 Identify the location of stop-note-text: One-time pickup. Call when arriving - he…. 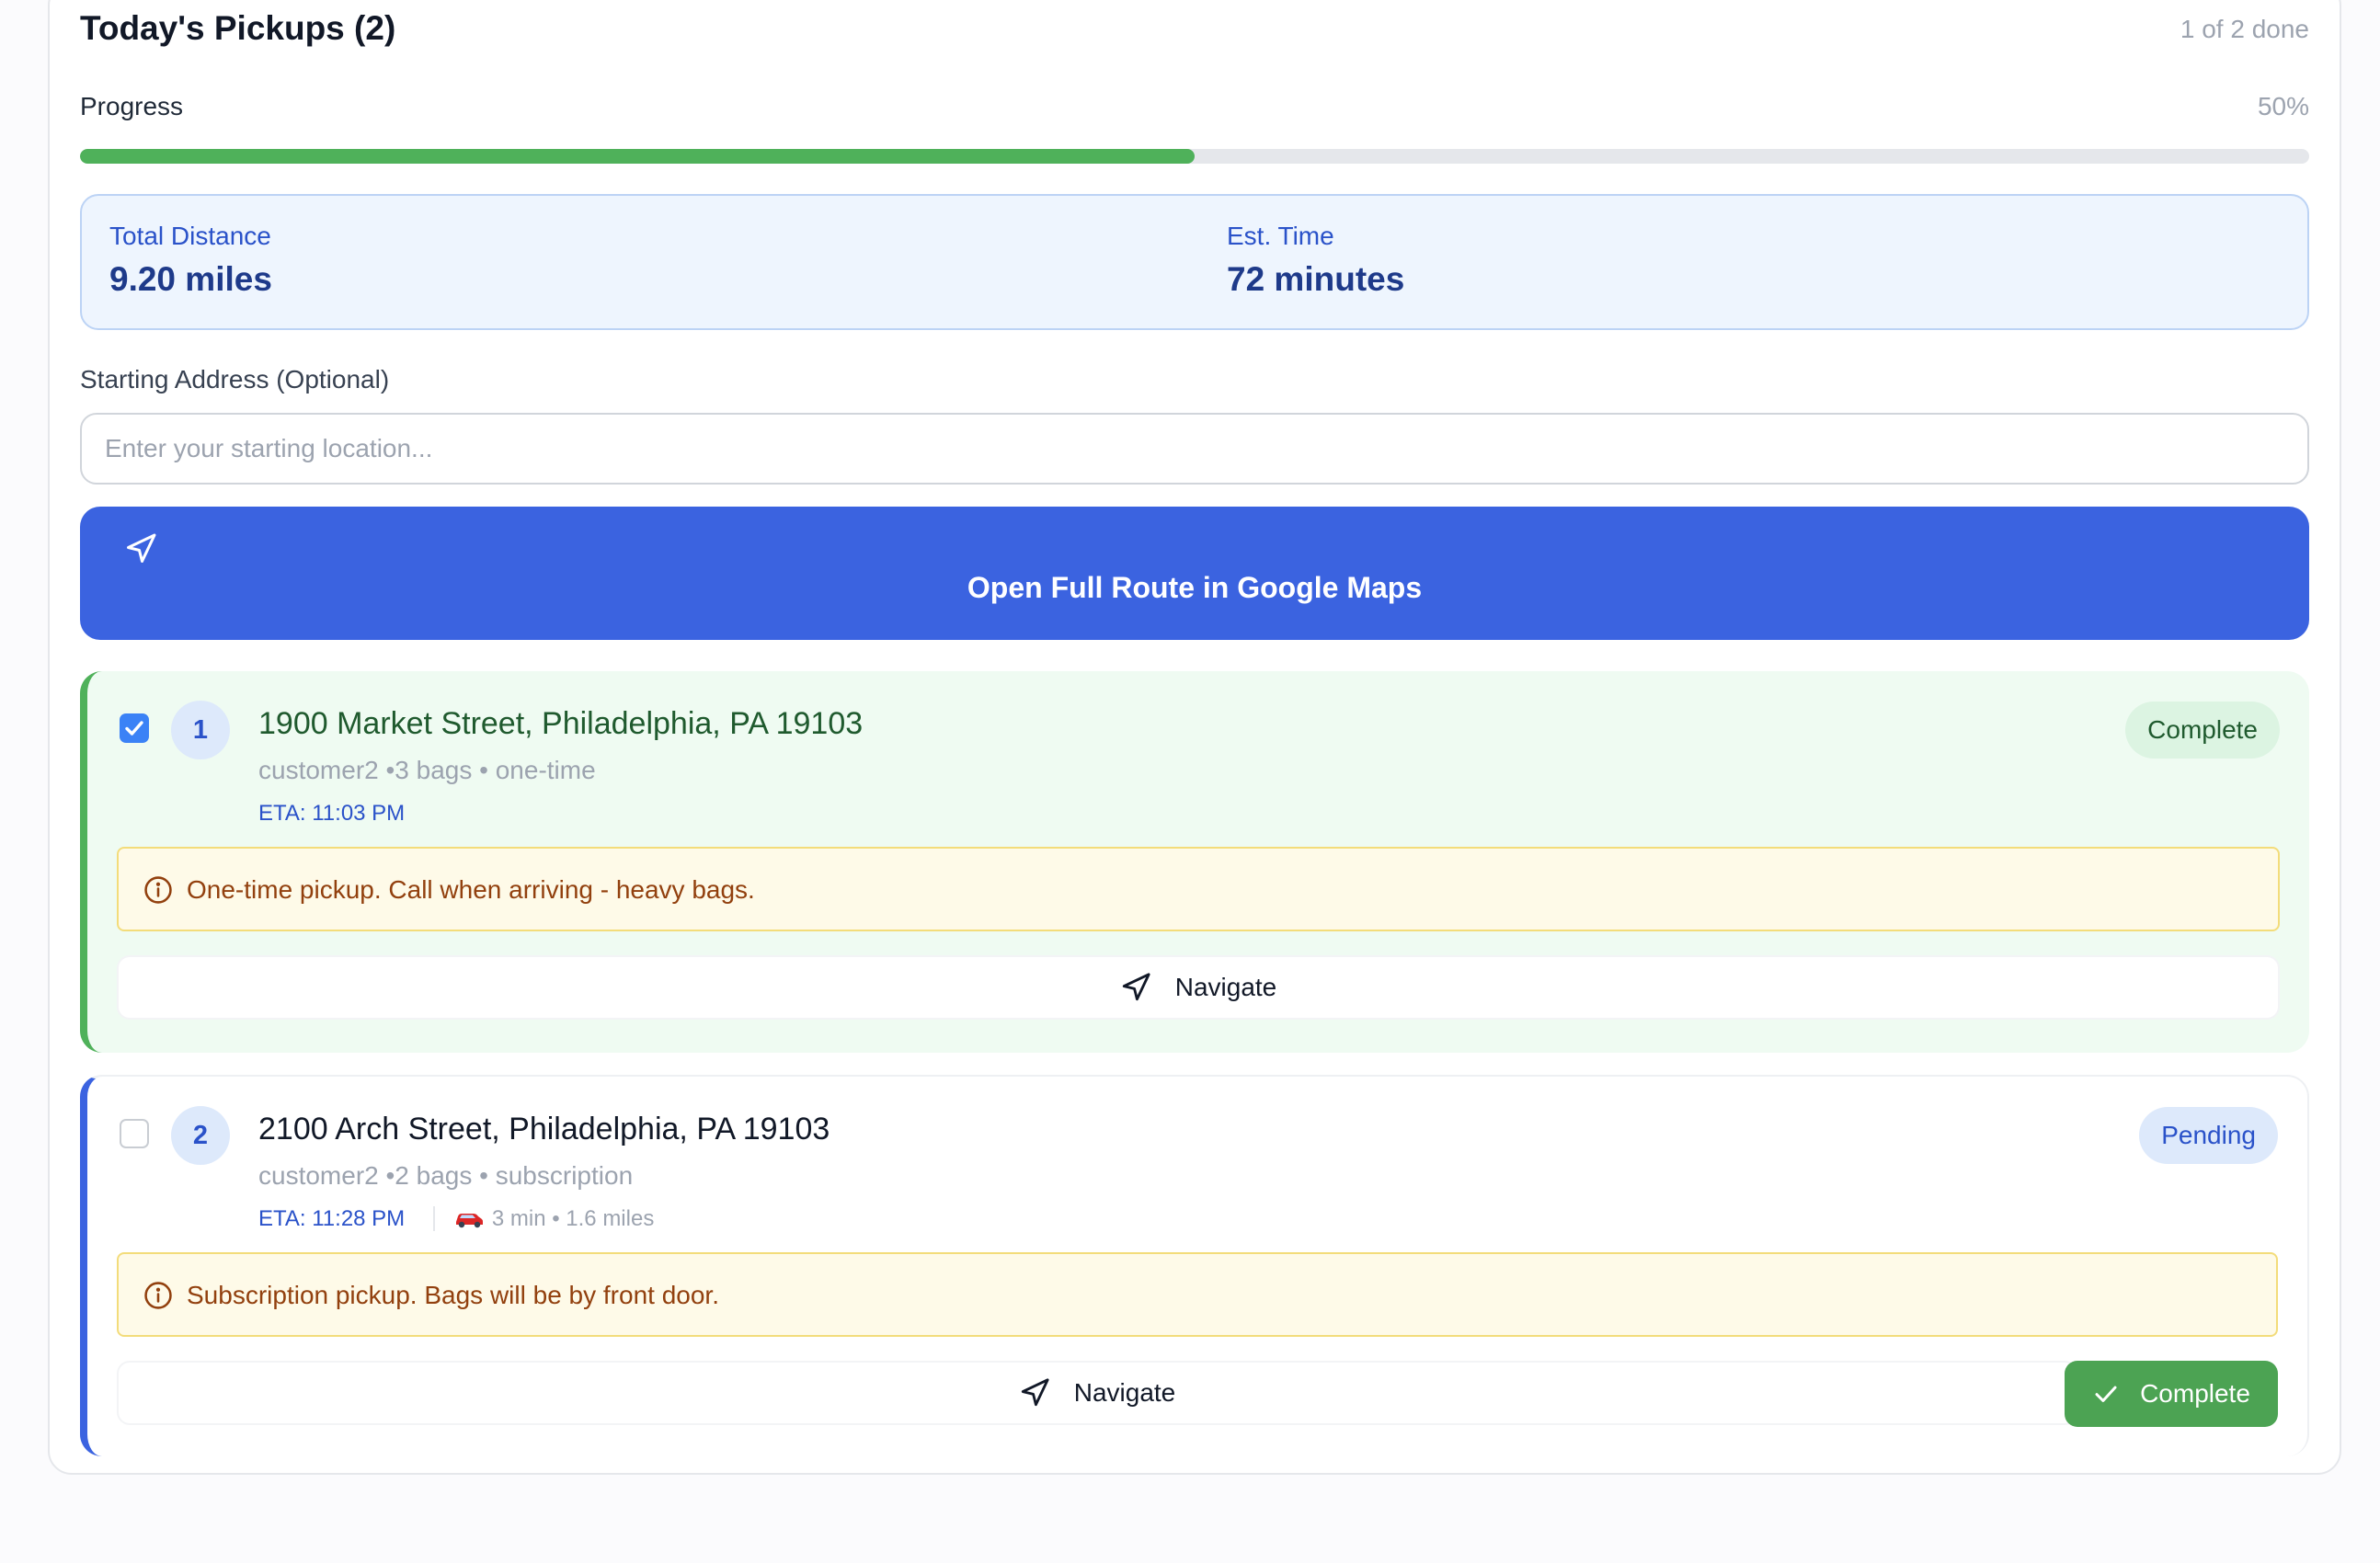
(471, 889).